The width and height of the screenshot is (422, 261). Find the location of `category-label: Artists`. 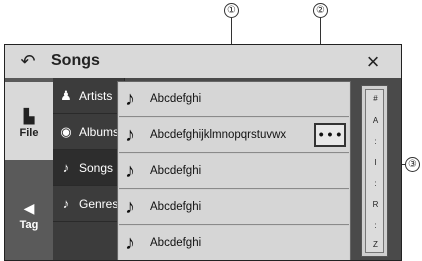

category-label: Artists is located at coordinates (96, 96).